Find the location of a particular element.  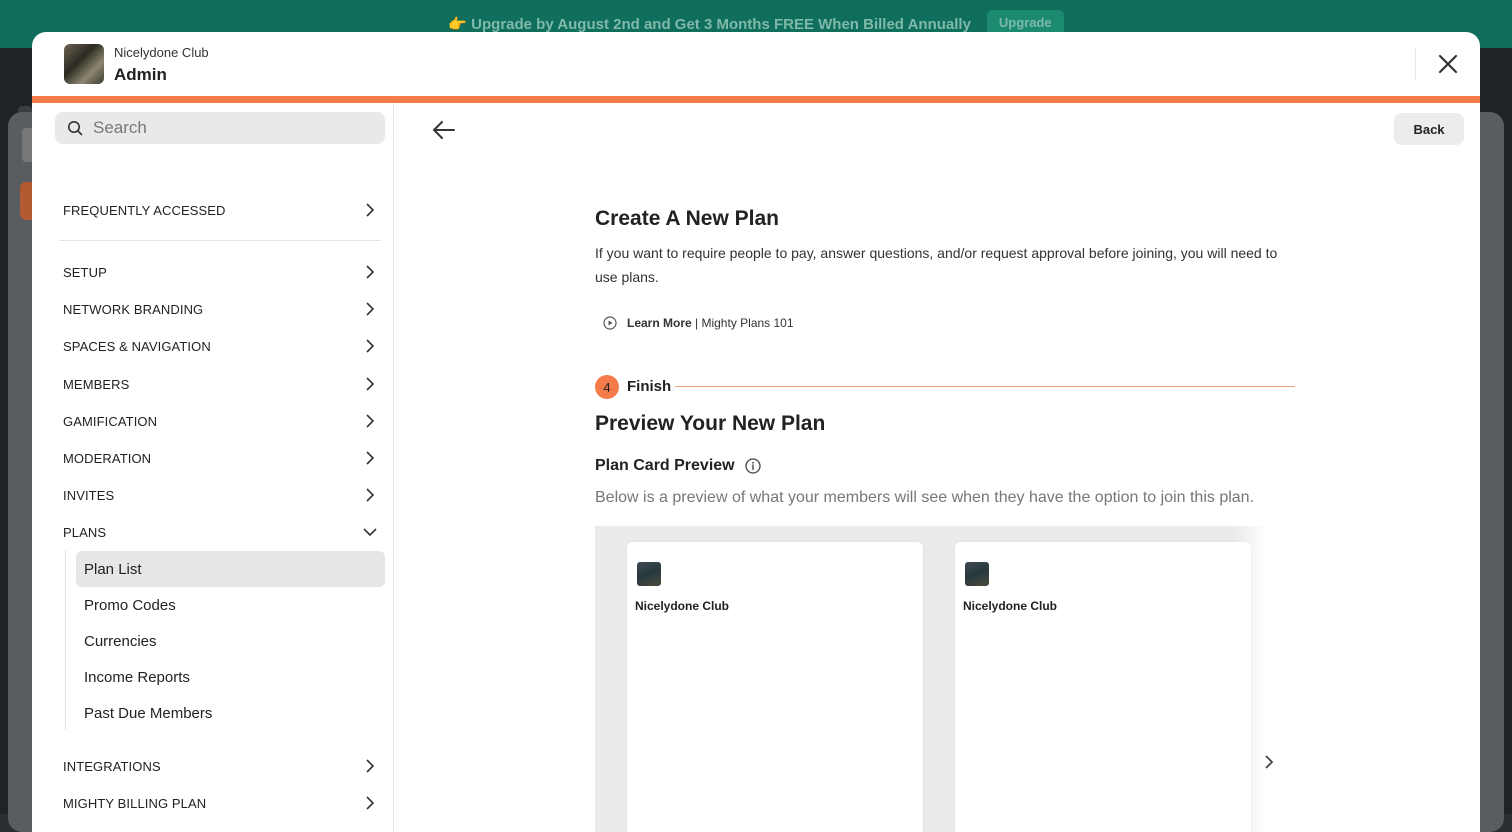

sidebar-subitem-promo-codes: Promo Codes is located at coordinates (230, 605).